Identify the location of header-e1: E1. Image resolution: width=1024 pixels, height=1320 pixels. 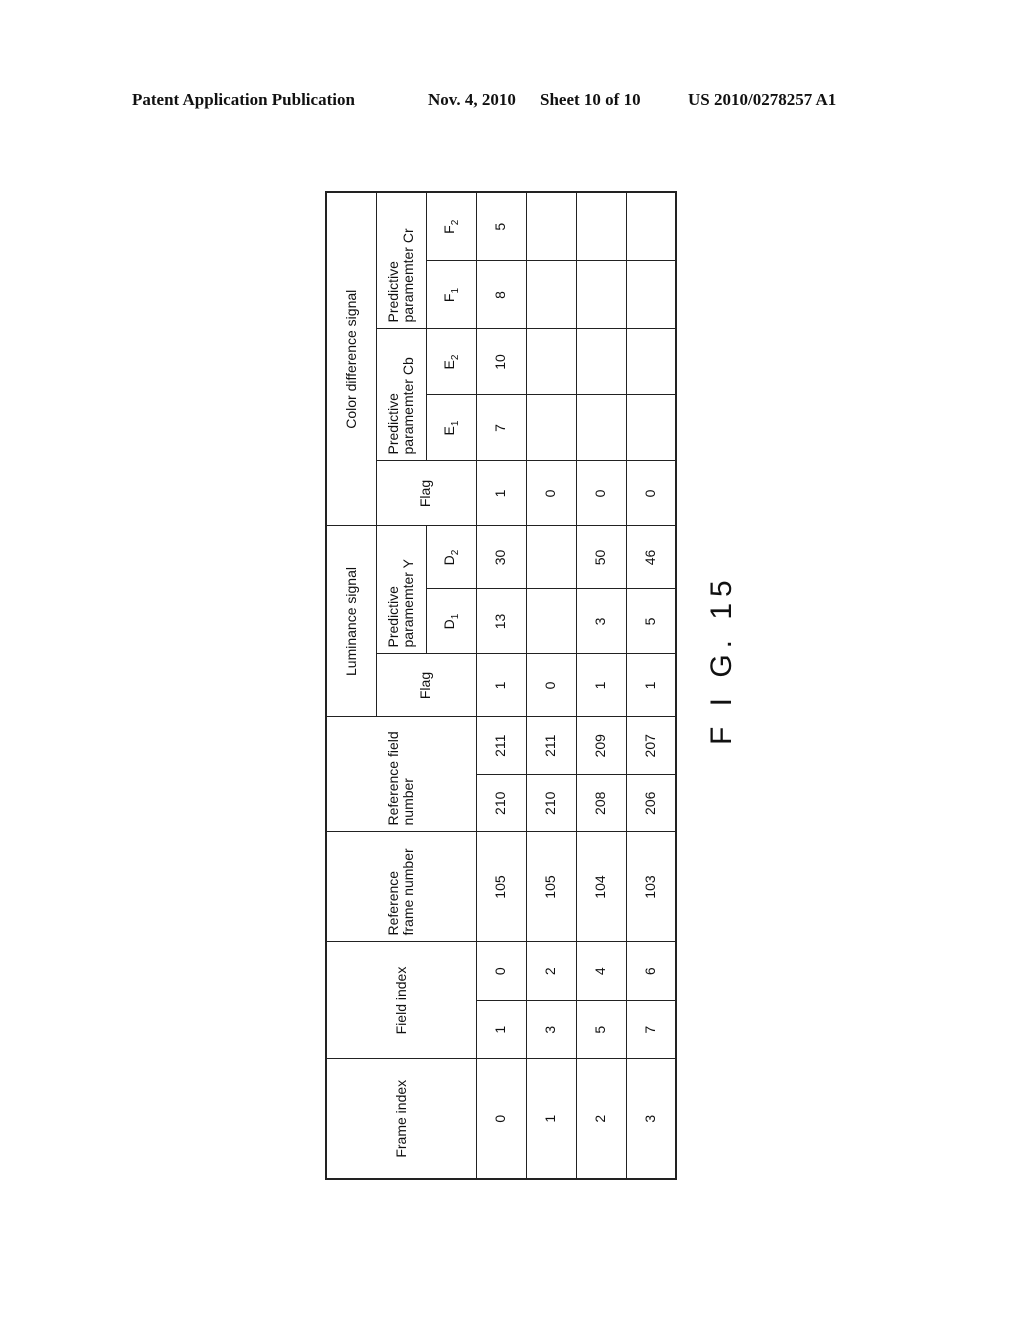
(451, 428).